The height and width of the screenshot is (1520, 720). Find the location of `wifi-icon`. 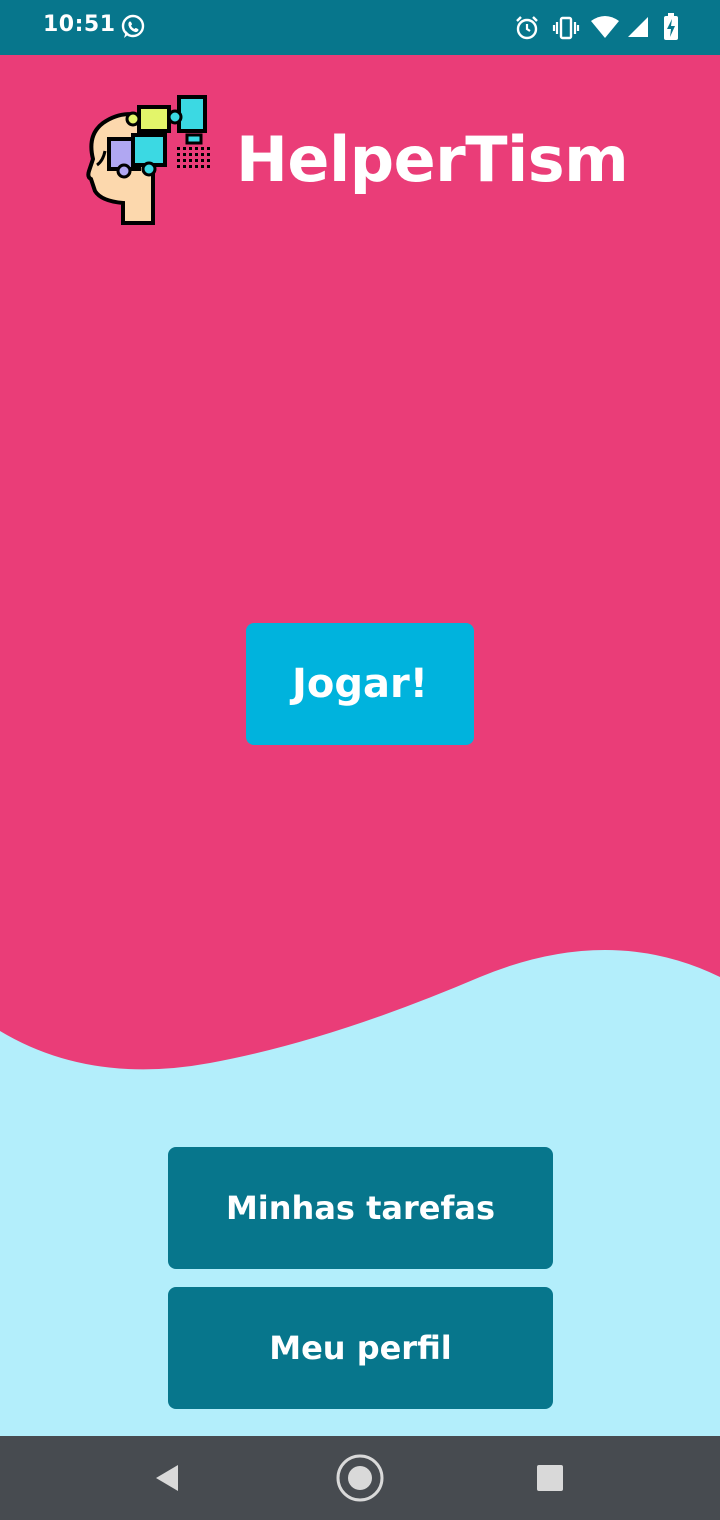

wifi-icon is located at coordinates (605, 27).